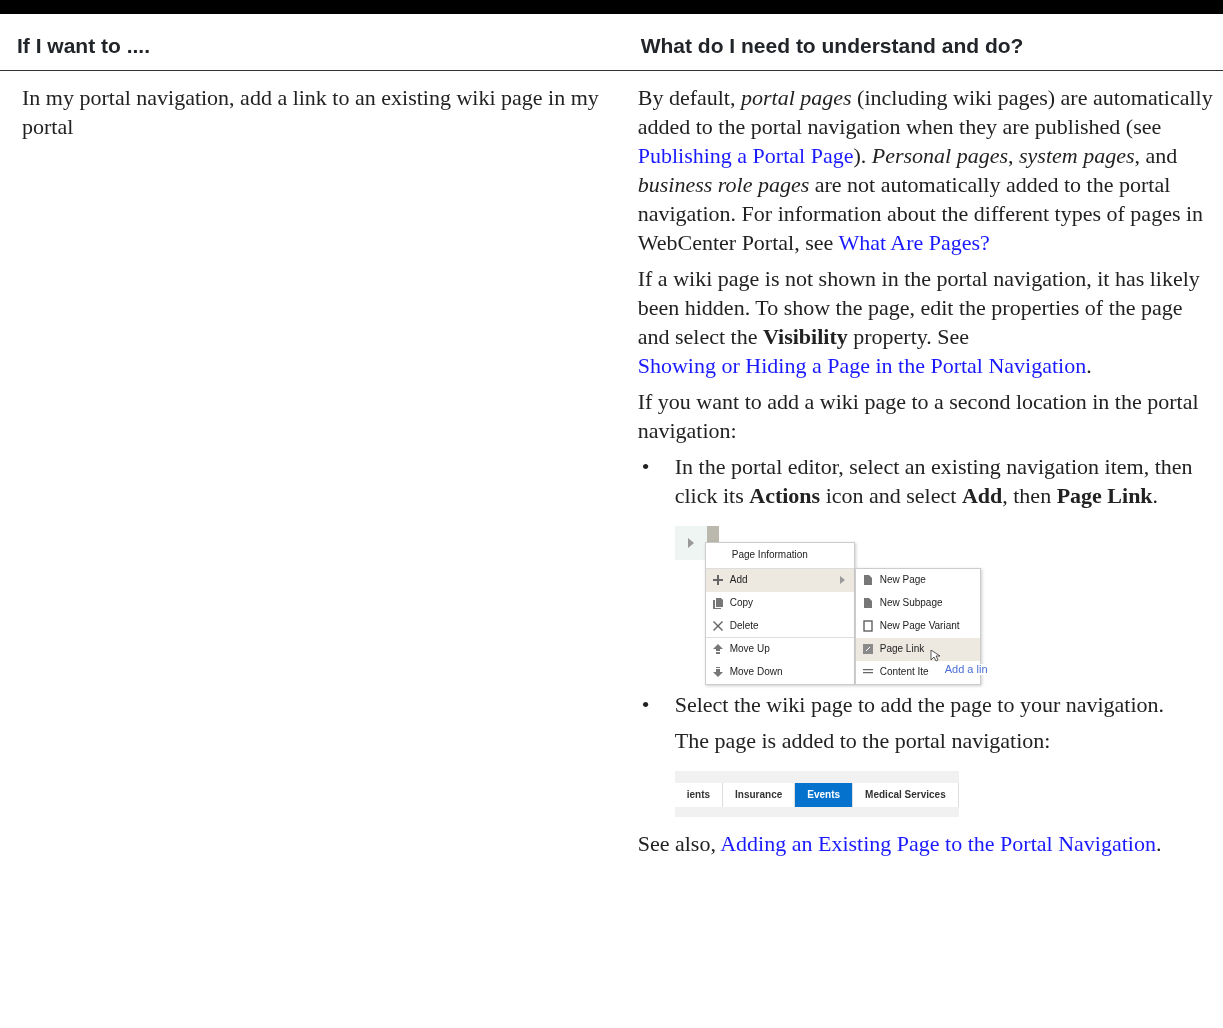 The width and height of the screenshot is (1223, 1028). I want to click on list-item-text: Select the wiki page to add the page to your navigation., so click(919, 704).